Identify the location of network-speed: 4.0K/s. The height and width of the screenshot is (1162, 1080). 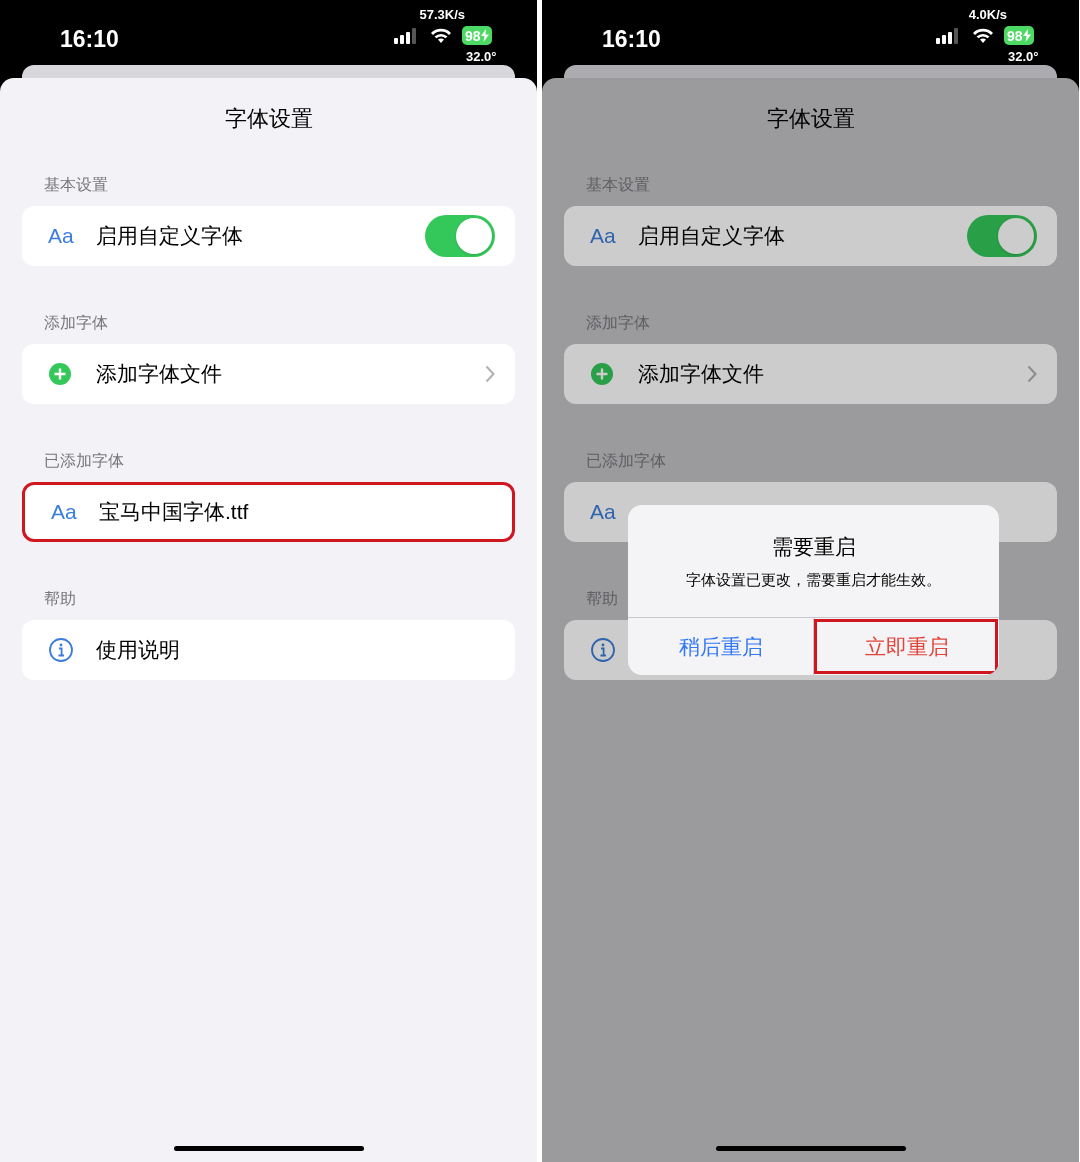
(987, 15).